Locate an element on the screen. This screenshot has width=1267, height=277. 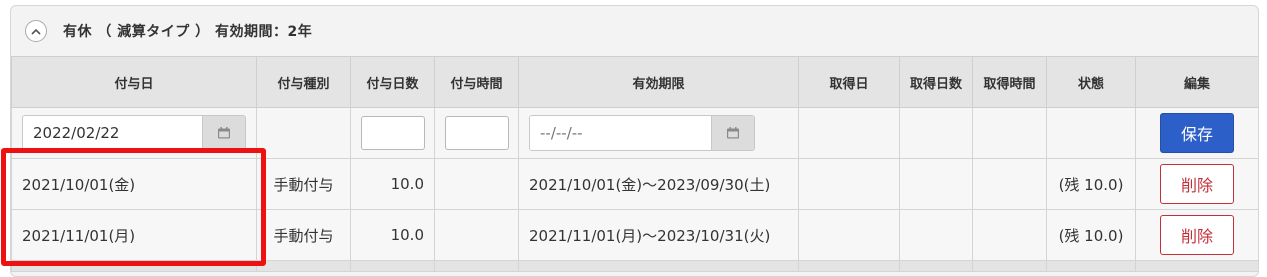
collapse-button is located at coordinates (36, 31).